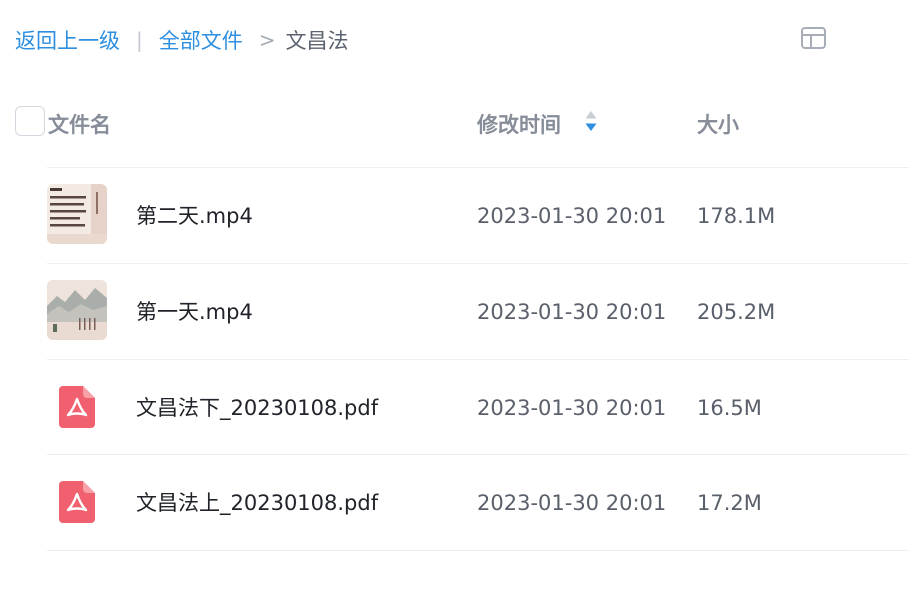  I want to click on table-bottom-divider, so click(478, 550).